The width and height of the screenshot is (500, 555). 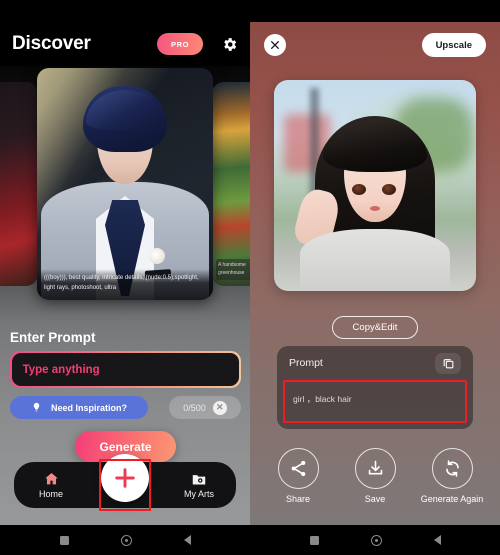 What do you see at coordinates (298, 468) in the screenshot?
I see `share-icon` at bounding box center [298, 468].